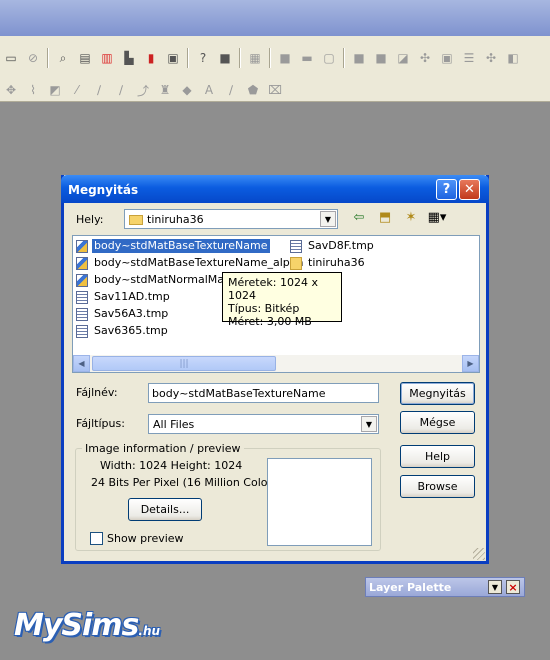 The height and width of the screenshot is (660, 550). I want to click on list-item: body~stdMatNormalMapTe, so click(160, 280).